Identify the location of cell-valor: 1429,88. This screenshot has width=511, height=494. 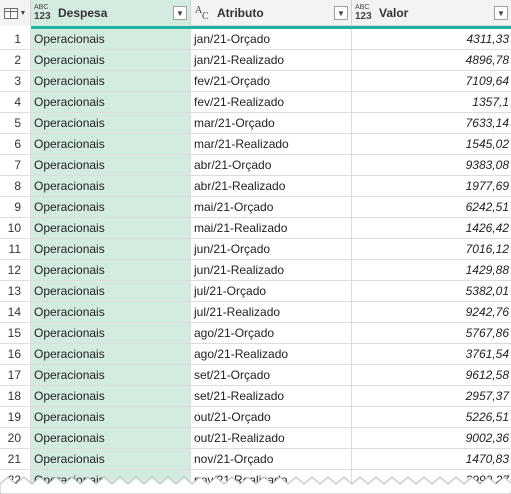
(431, 270).